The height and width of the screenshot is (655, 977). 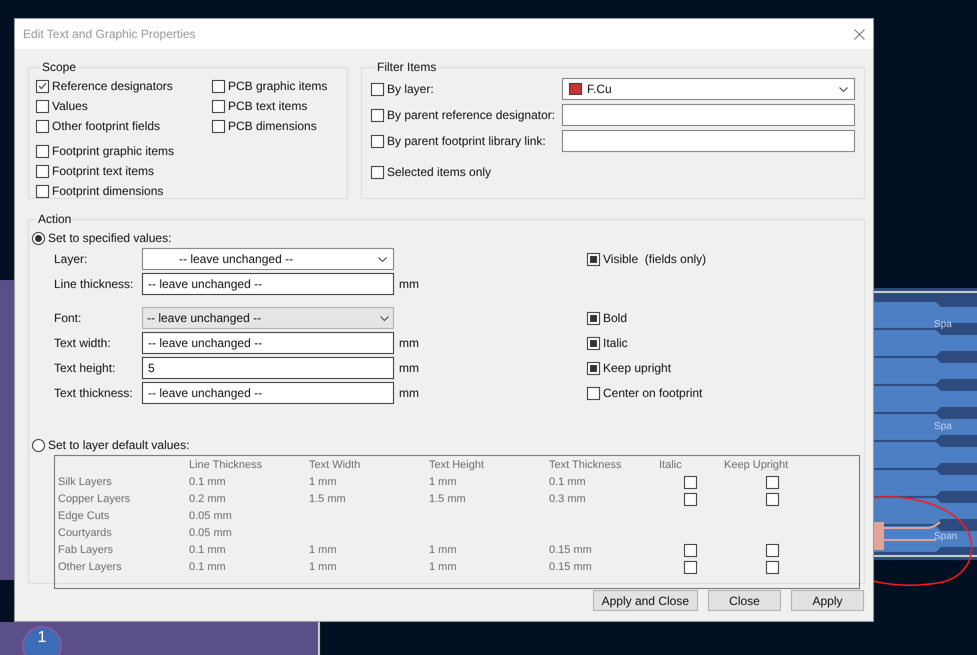 What do you see at coordinates (103, 171) in the screenshot?
I see `checkbox-label: Footprint text items` at bounding box center [103, 171].